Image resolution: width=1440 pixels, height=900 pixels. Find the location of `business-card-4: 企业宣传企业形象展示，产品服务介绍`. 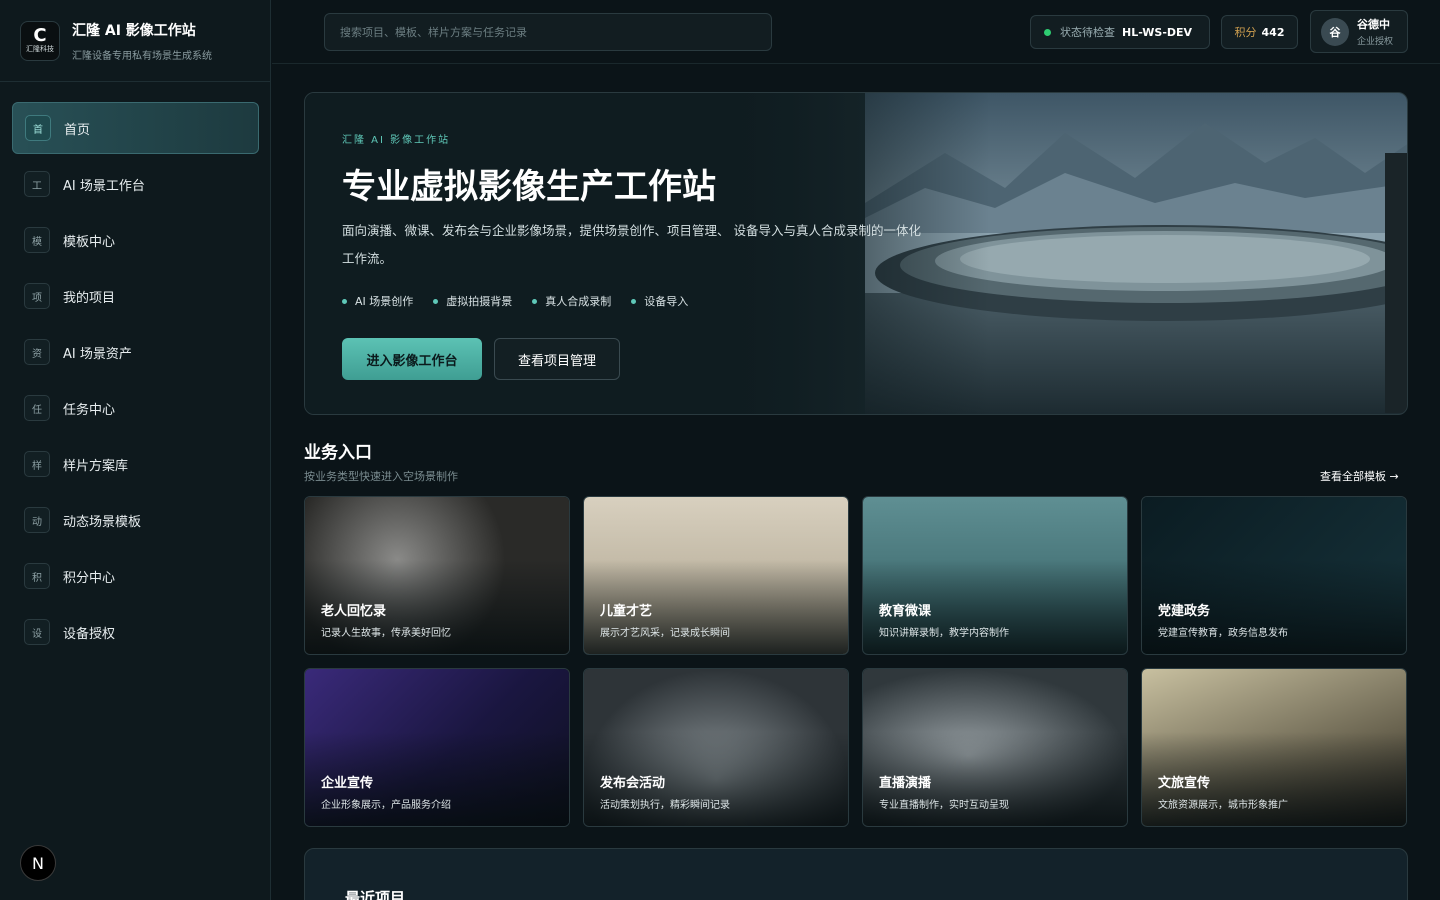

business-card-4: 企业宣传企业形象展示，产品服务介绍 is located at coordinates (437, 747).